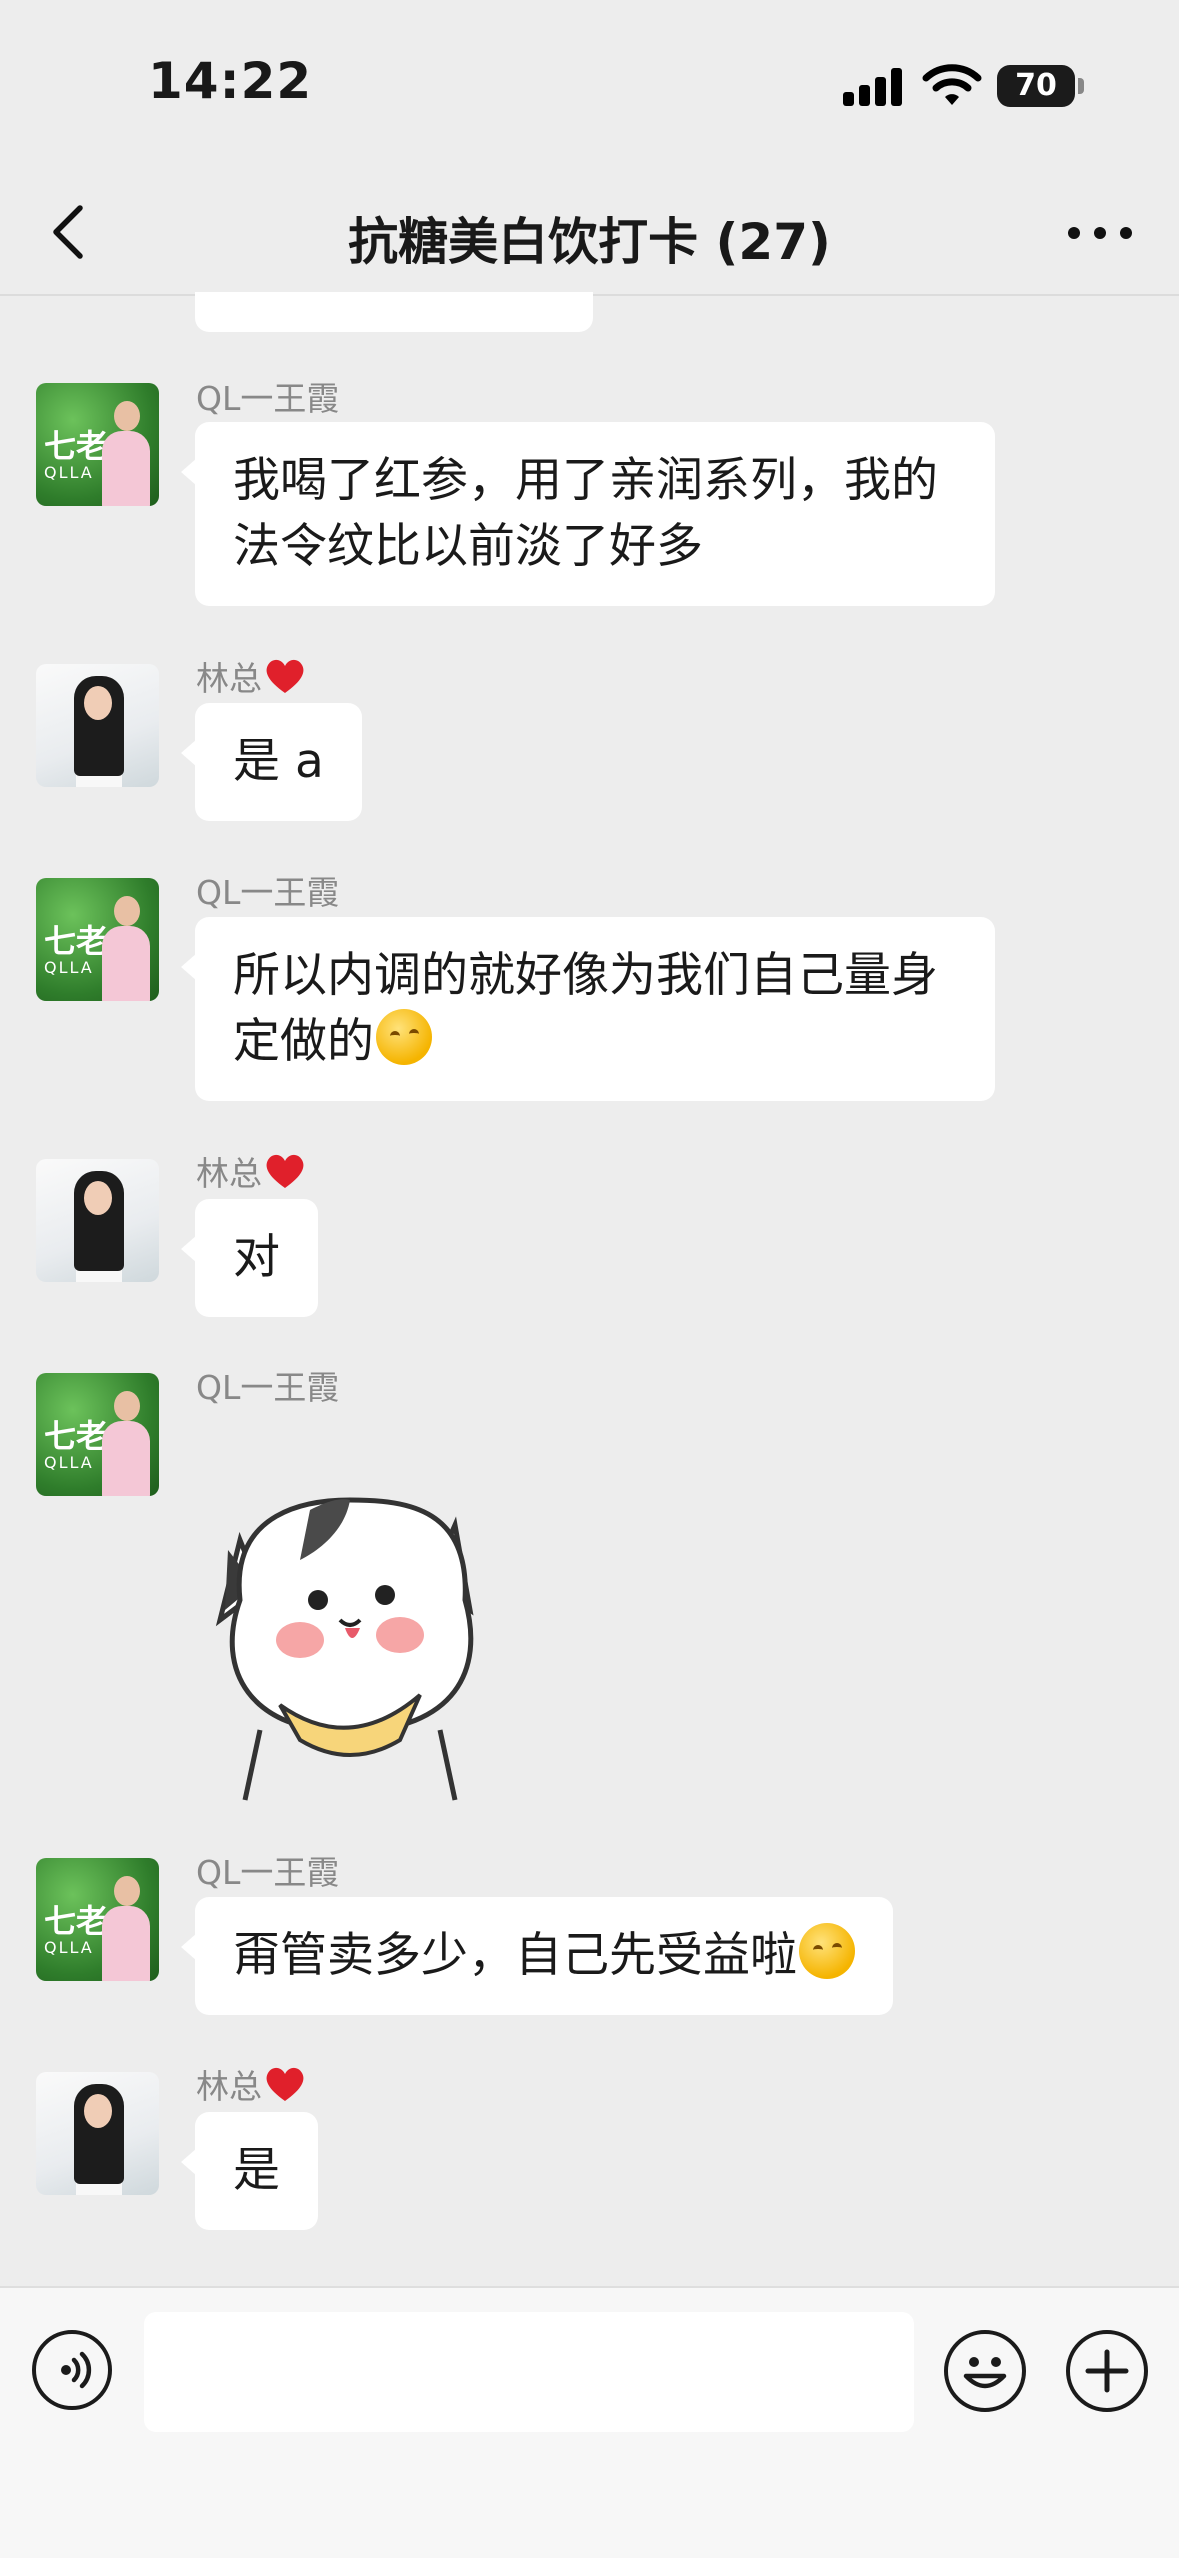 This screenshot has width=1179, height=2558. I want to click on battery-nub, so click(1081, 86).